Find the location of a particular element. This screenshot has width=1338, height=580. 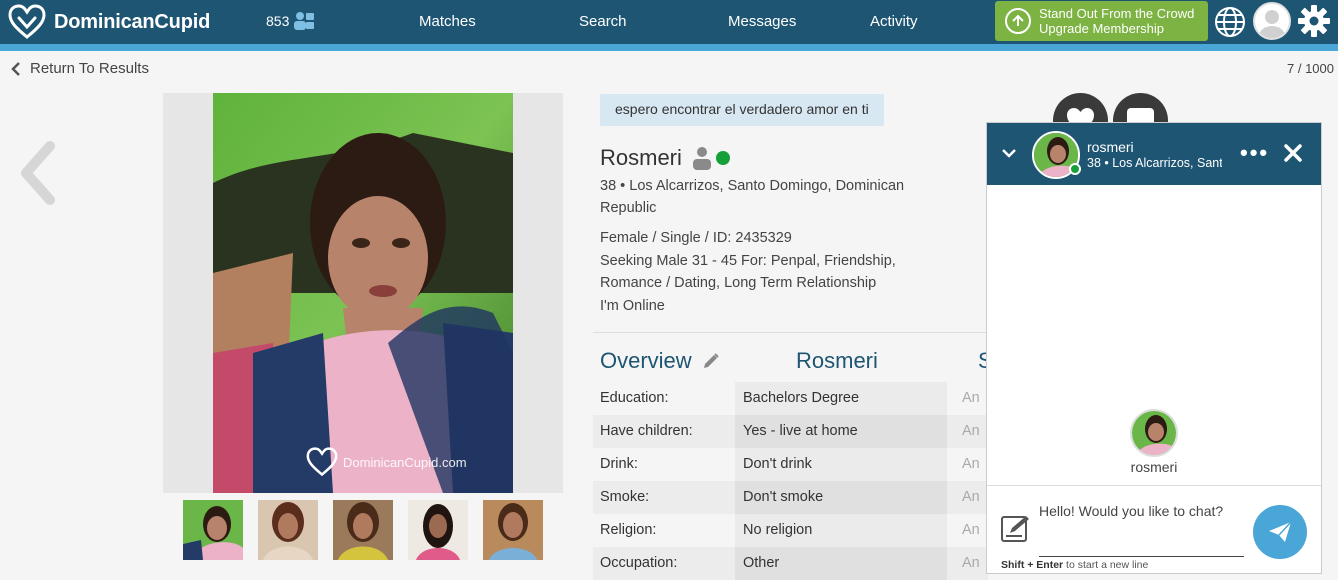

overview-row-religion: Religion: No religion An is located at coordinates (790, 530).